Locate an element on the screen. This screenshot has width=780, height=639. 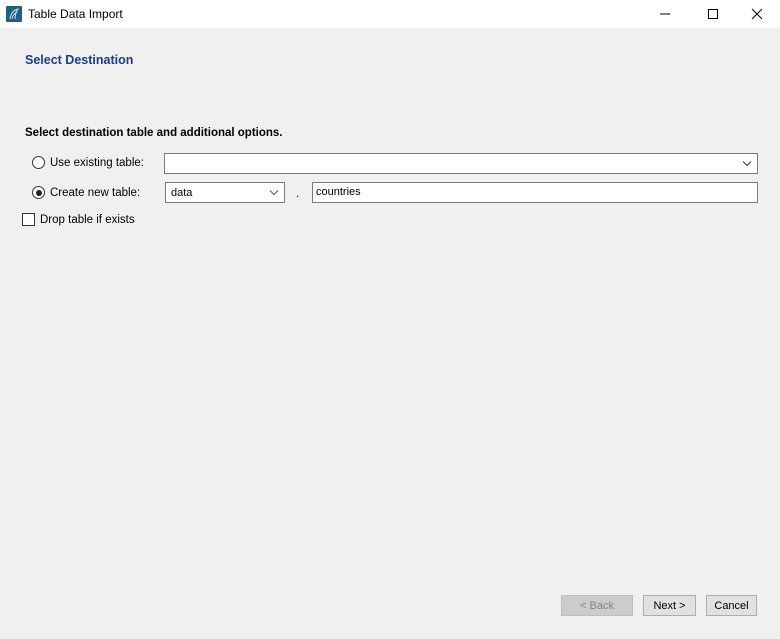
maximize-icon is located at coordinates (713, 14).